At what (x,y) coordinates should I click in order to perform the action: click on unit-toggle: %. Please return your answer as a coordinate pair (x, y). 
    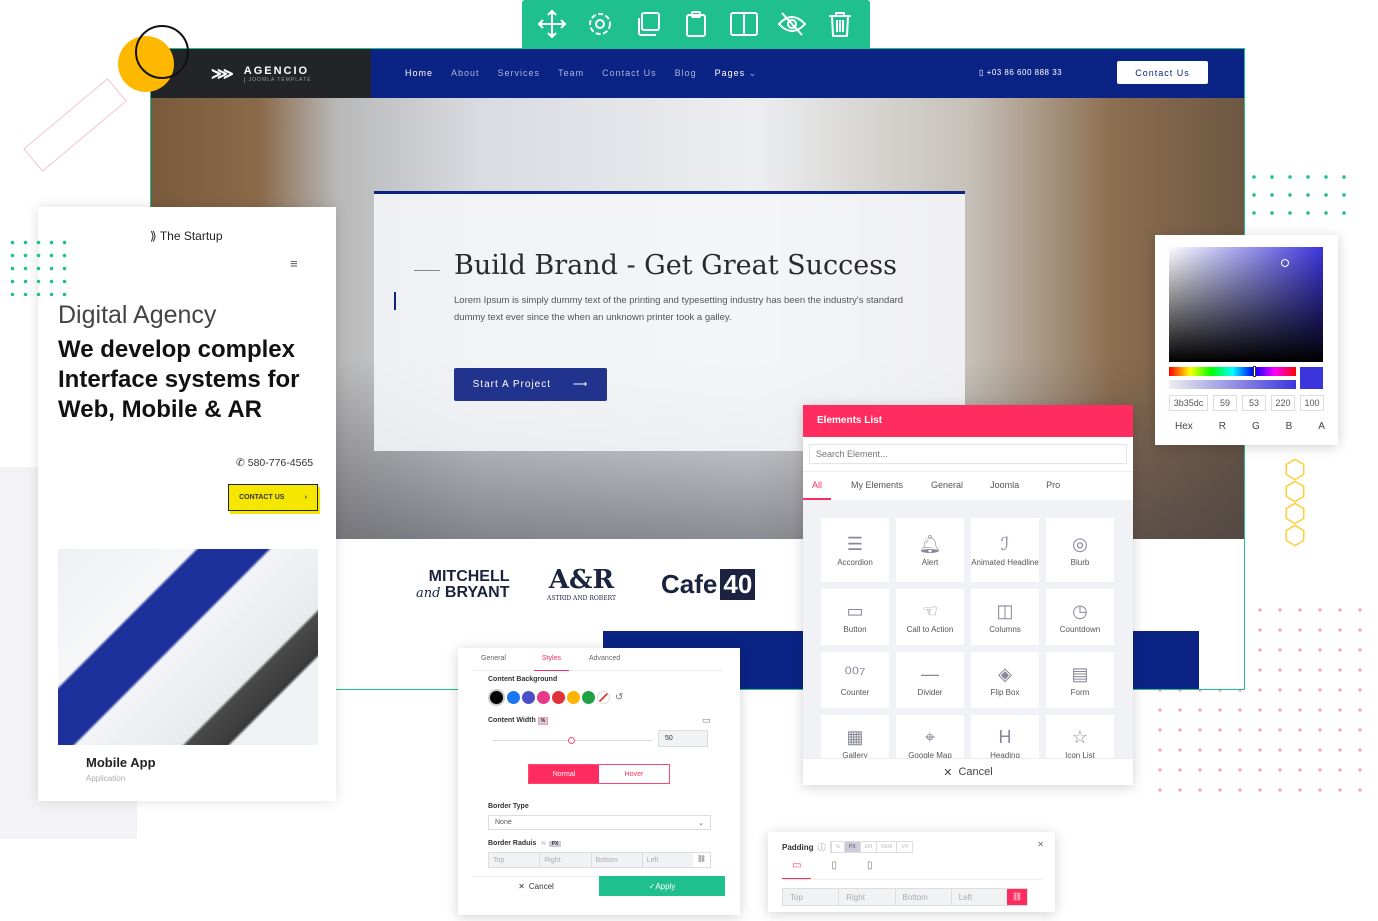
    Looking at the image, I should click on (543, 721).